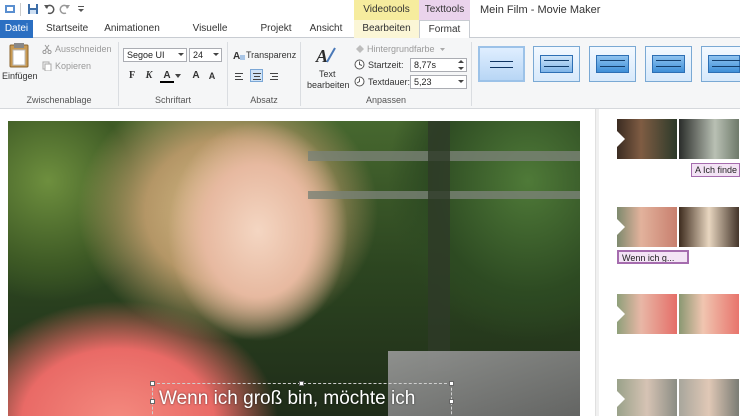  I want to click on spin-down-icon, so click(461, 68).